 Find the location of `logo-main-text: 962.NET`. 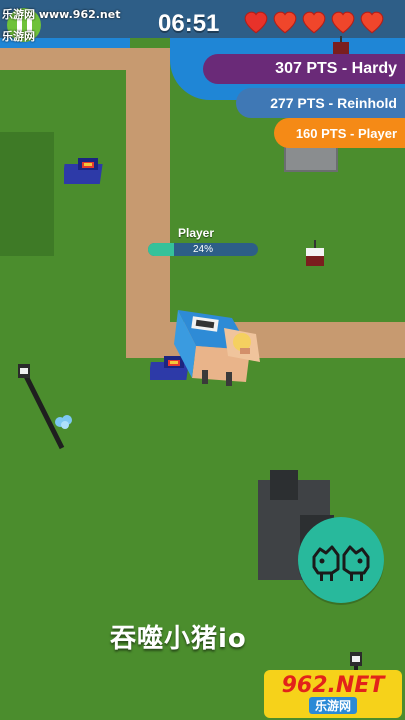

logo-main-text: 962.NET is located at coordinates (333, 685).